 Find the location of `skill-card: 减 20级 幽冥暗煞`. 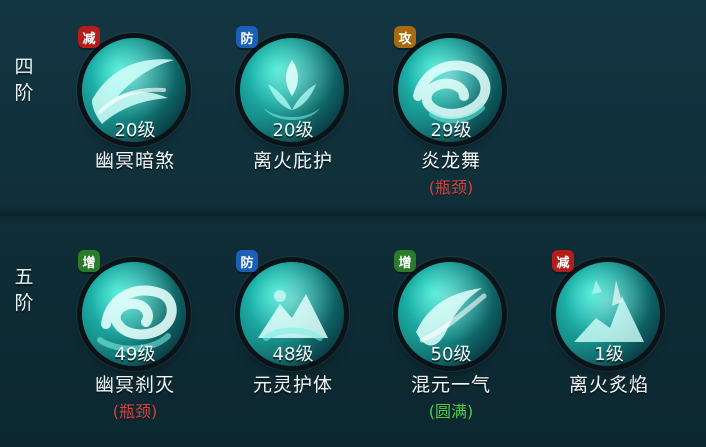

skill-card: 减 20级 幽冥暗煞 is located at coordinates (135, 119).